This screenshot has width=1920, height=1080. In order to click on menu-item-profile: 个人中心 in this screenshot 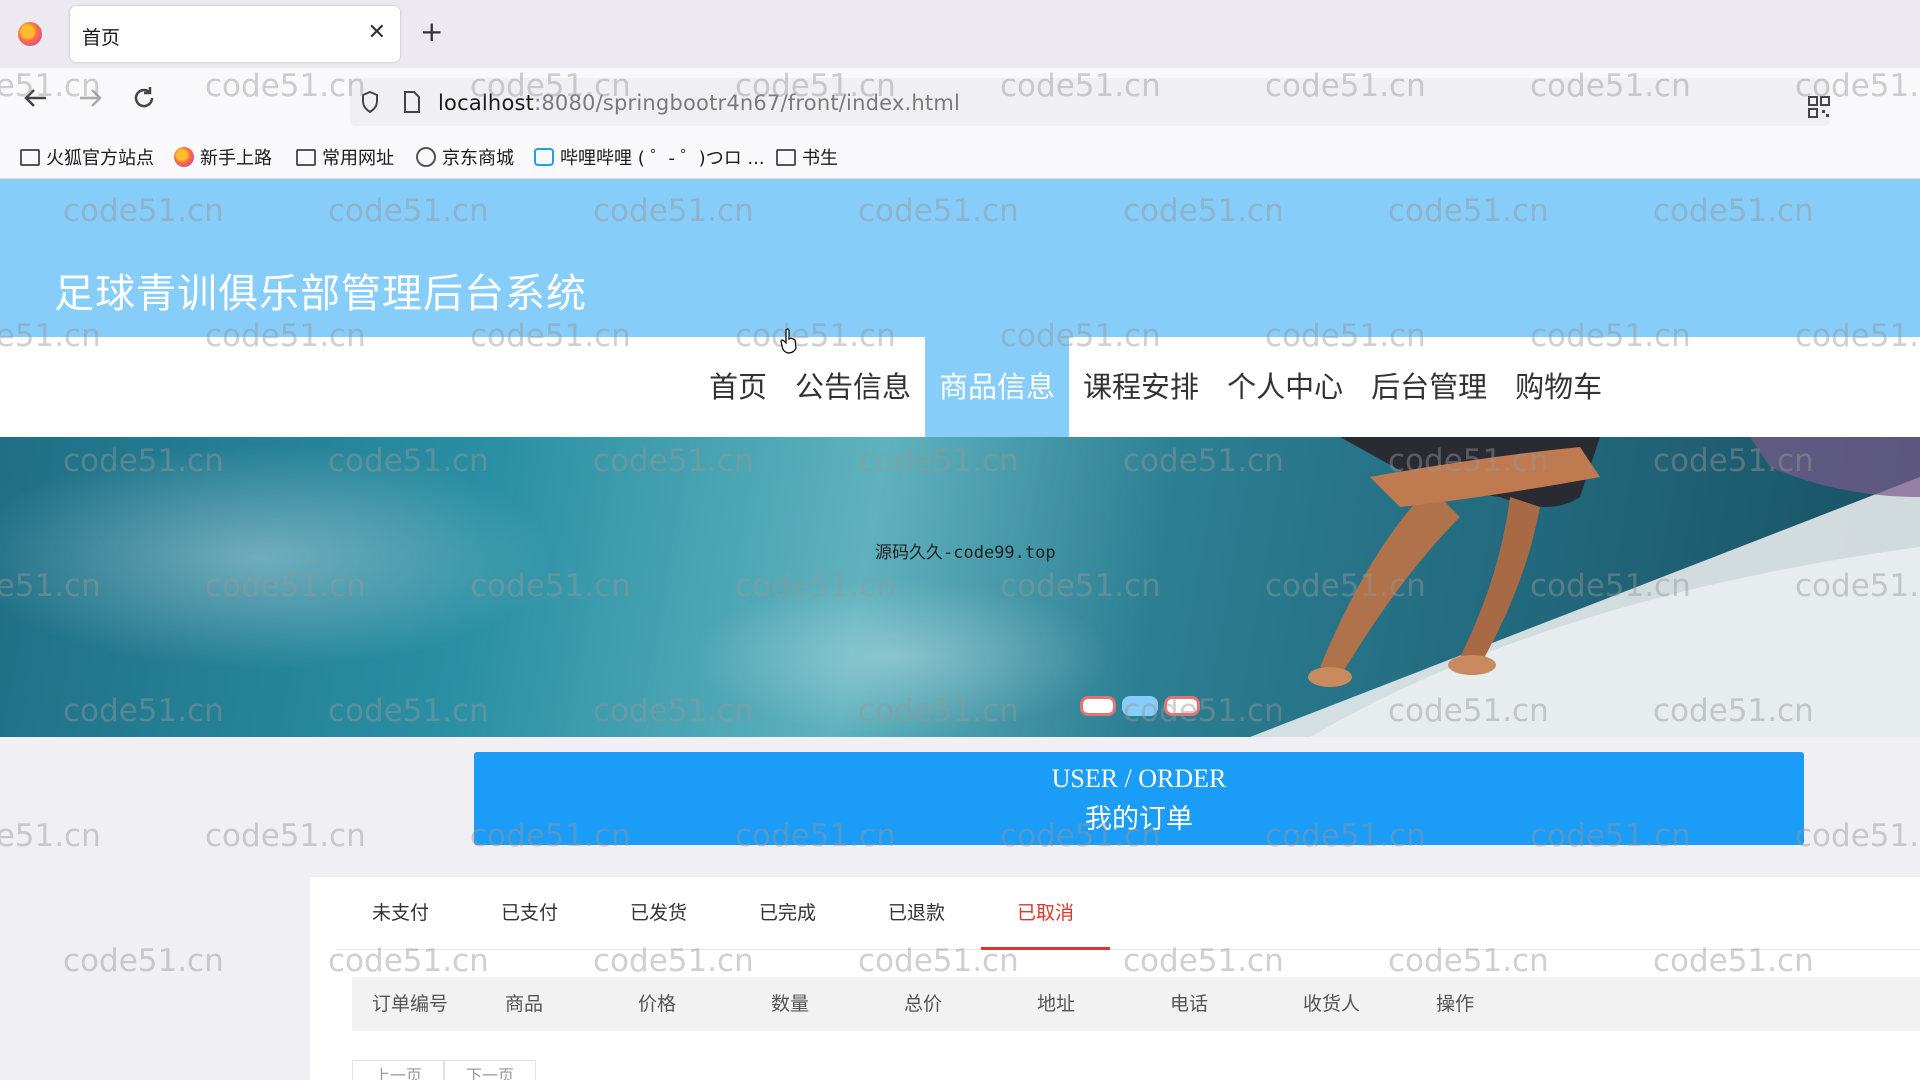, I will do `click(1285, 387)`.